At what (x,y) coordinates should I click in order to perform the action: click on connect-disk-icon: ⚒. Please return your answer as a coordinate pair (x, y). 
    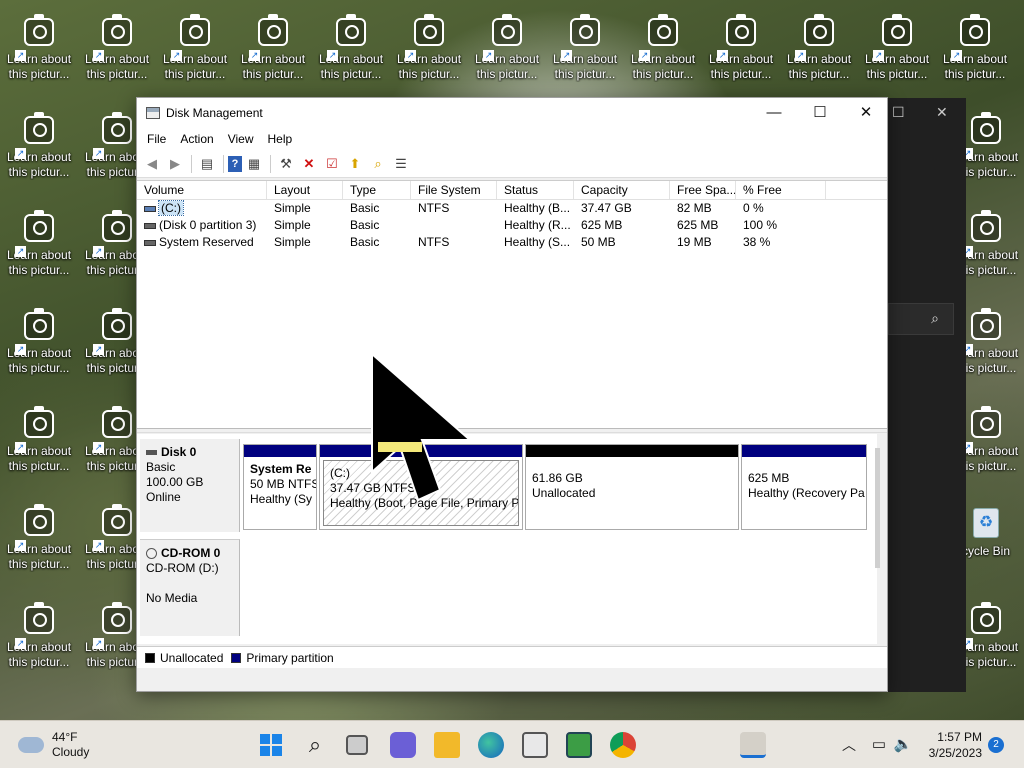
    Looking at the image, I should click on (286, 164).